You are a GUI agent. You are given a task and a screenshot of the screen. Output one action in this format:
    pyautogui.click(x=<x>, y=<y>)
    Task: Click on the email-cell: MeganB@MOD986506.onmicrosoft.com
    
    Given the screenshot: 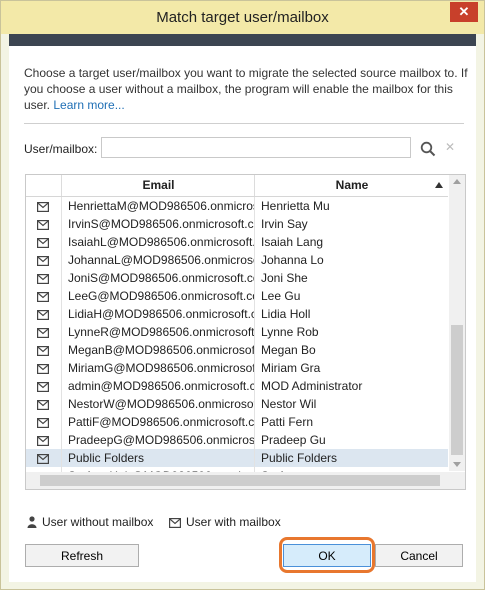 What is the action you would take?
    pyautogui.click(x=157, y=350)
    